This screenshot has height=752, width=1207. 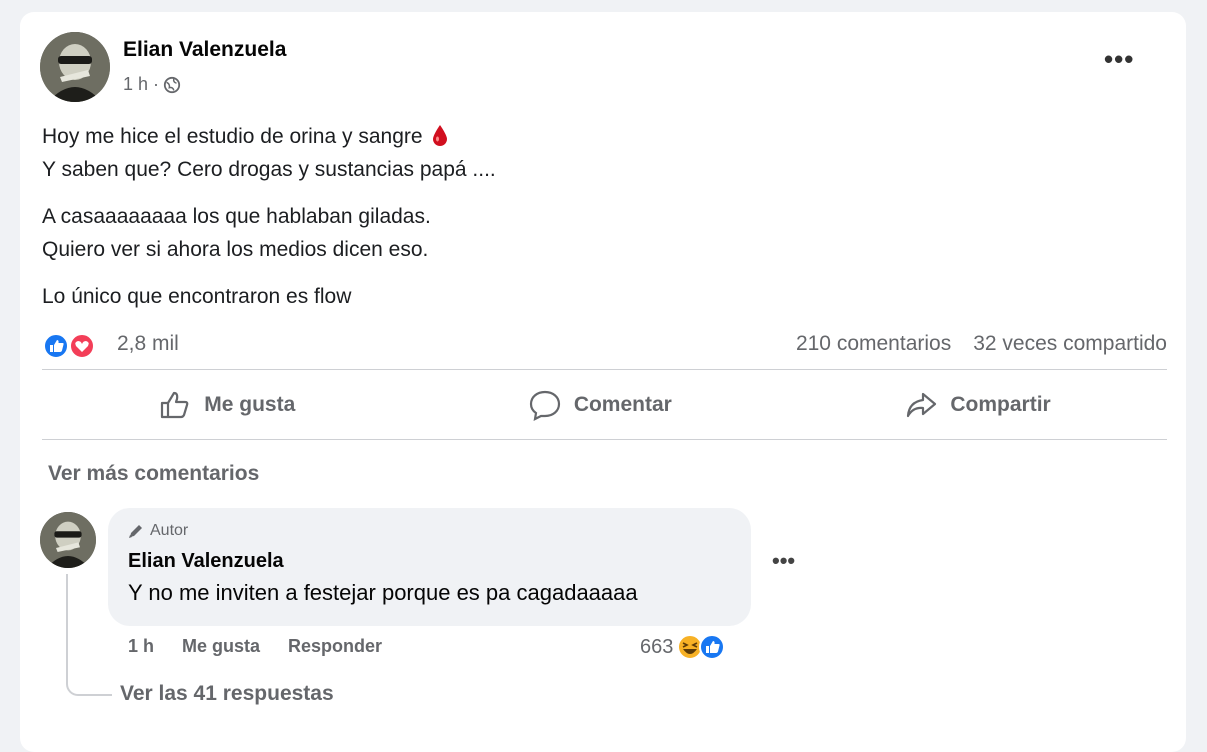 I want to click on blood-drop-icon, so click(x=440, y=135).